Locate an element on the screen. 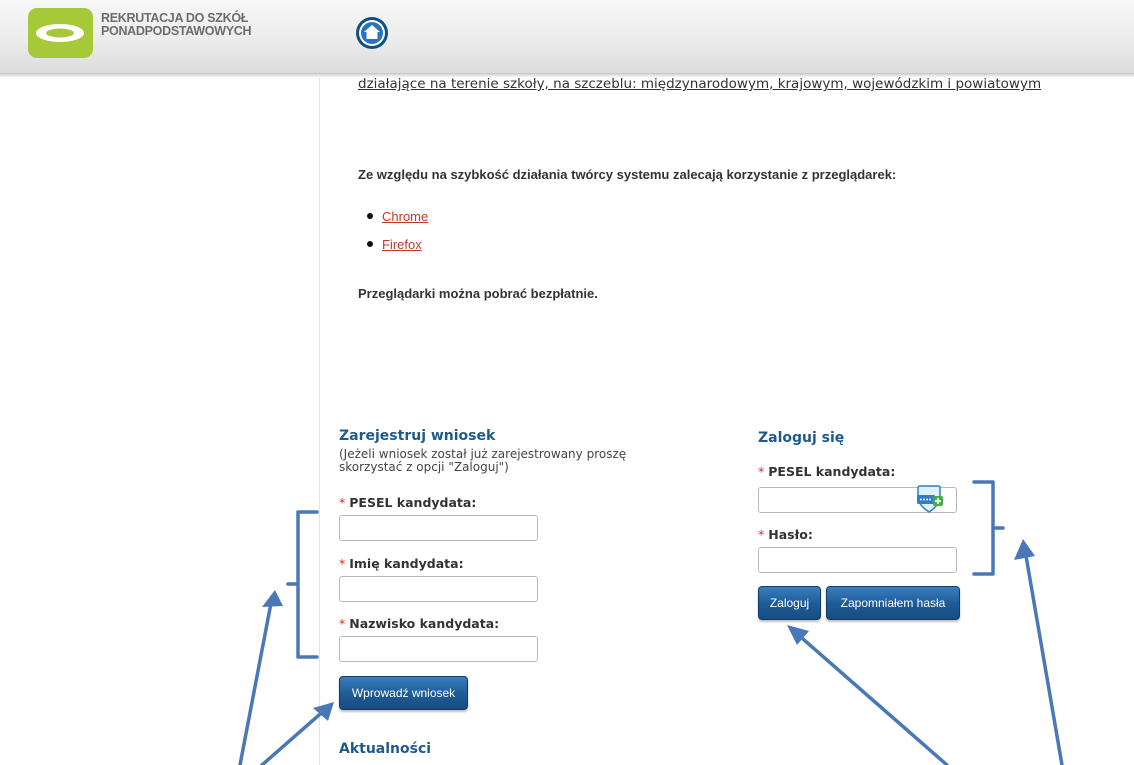 The image size is (1134, 765). list-item: Chrome is located at coordinates (397, 220).